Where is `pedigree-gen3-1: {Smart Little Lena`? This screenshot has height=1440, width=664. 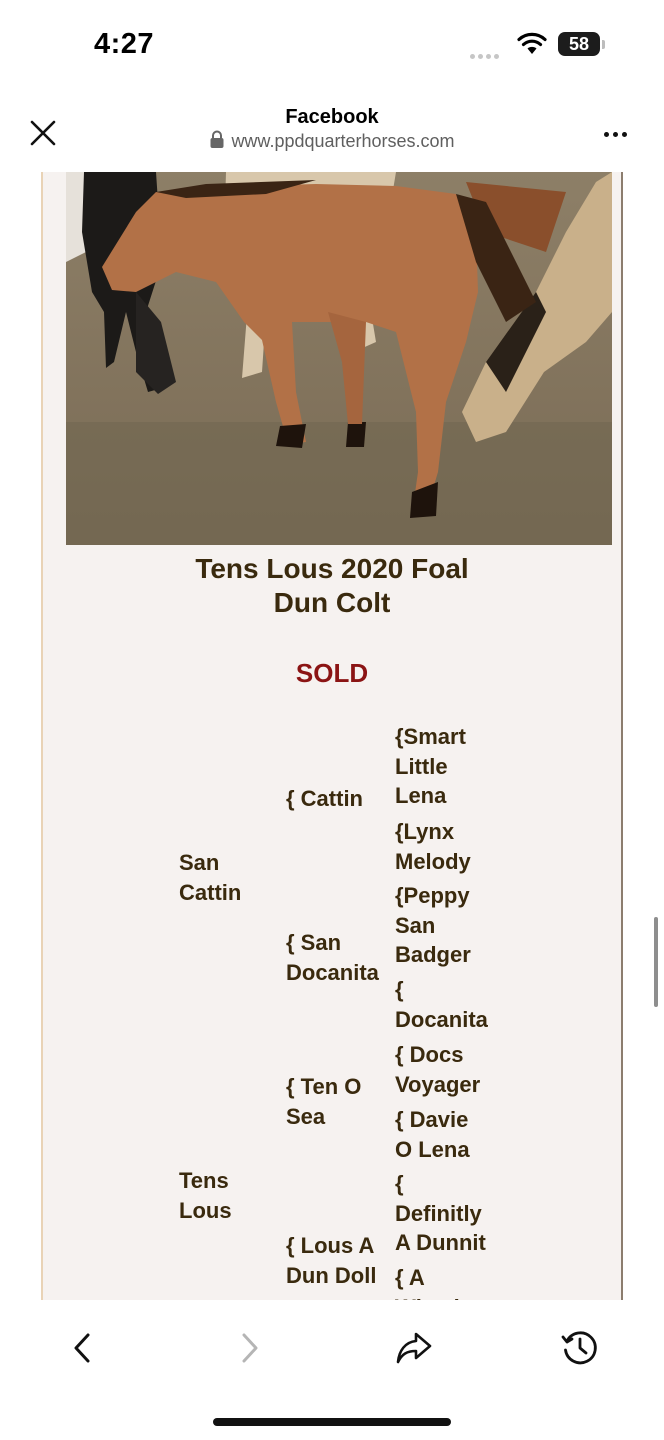
pedigree-gen3-1: {Smart Little Lena is located at coordinates (430, 766).